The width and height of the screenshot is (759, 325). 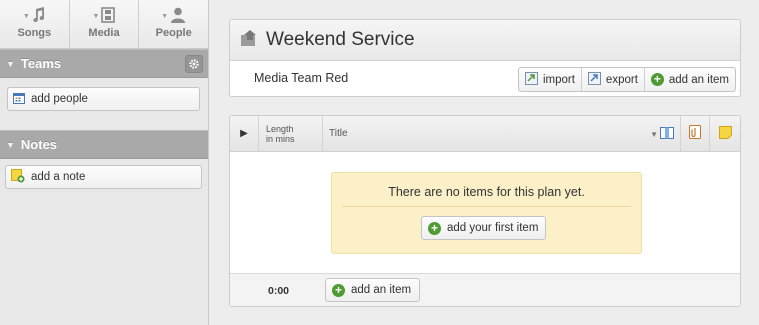 I want to click on items-table-header: ▶ Length in mins Title ▼, so click(x=485, y=134).